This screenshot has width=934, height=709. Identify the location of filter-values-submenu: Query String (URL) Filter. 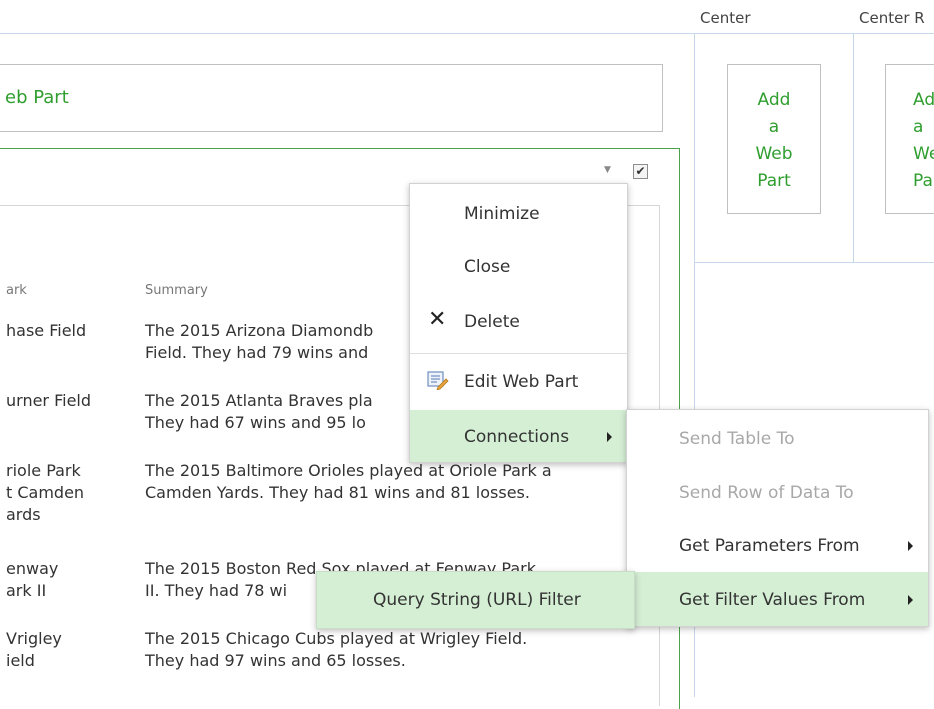
(475, 600).